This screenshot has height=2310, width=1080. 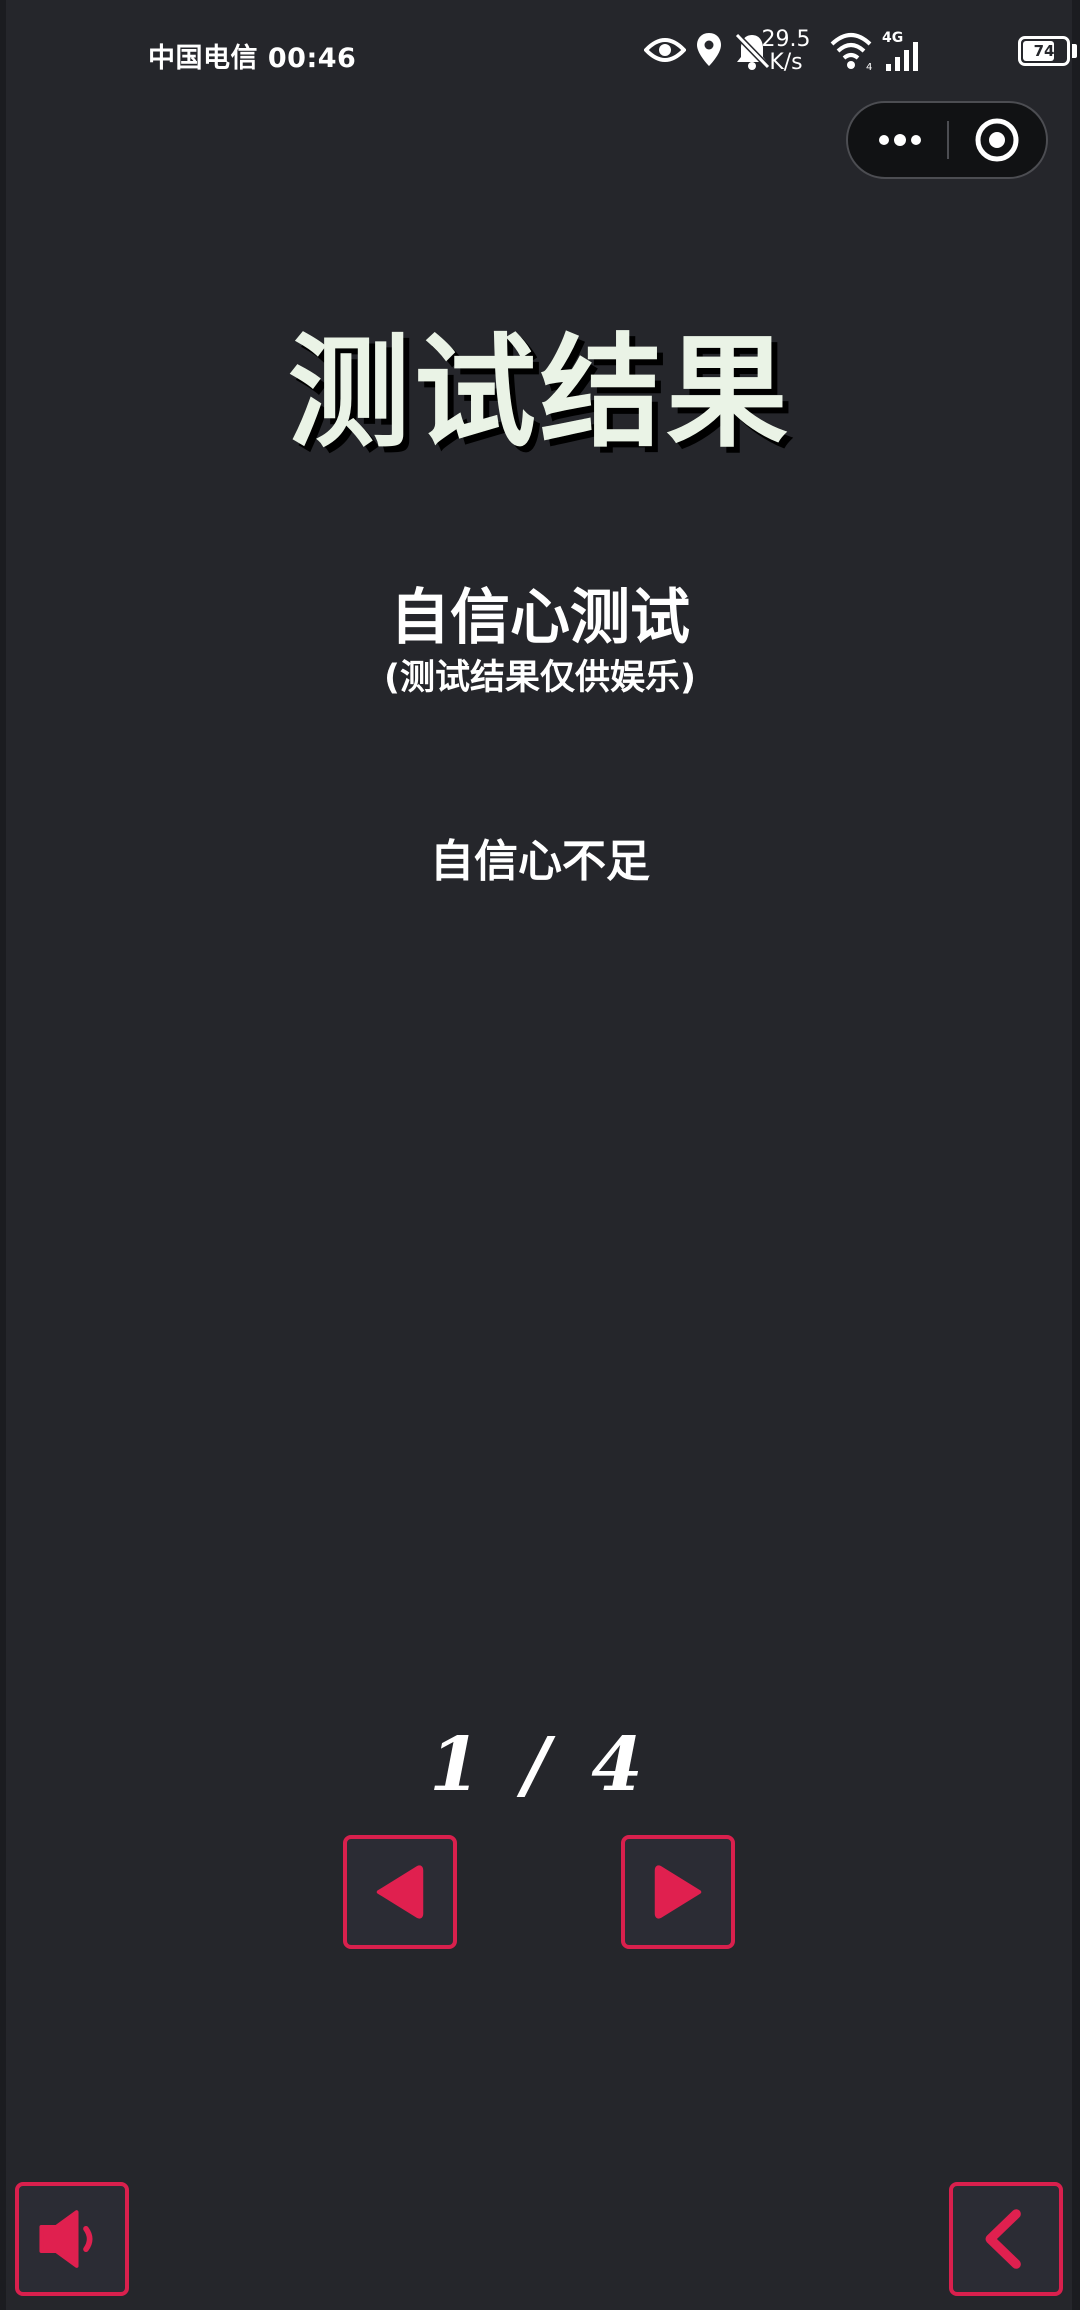 What do you see at coordinates (1003, 2239) in the screenshot?
I see `chevron-left-icon` at bounding box center [1003, 2239].